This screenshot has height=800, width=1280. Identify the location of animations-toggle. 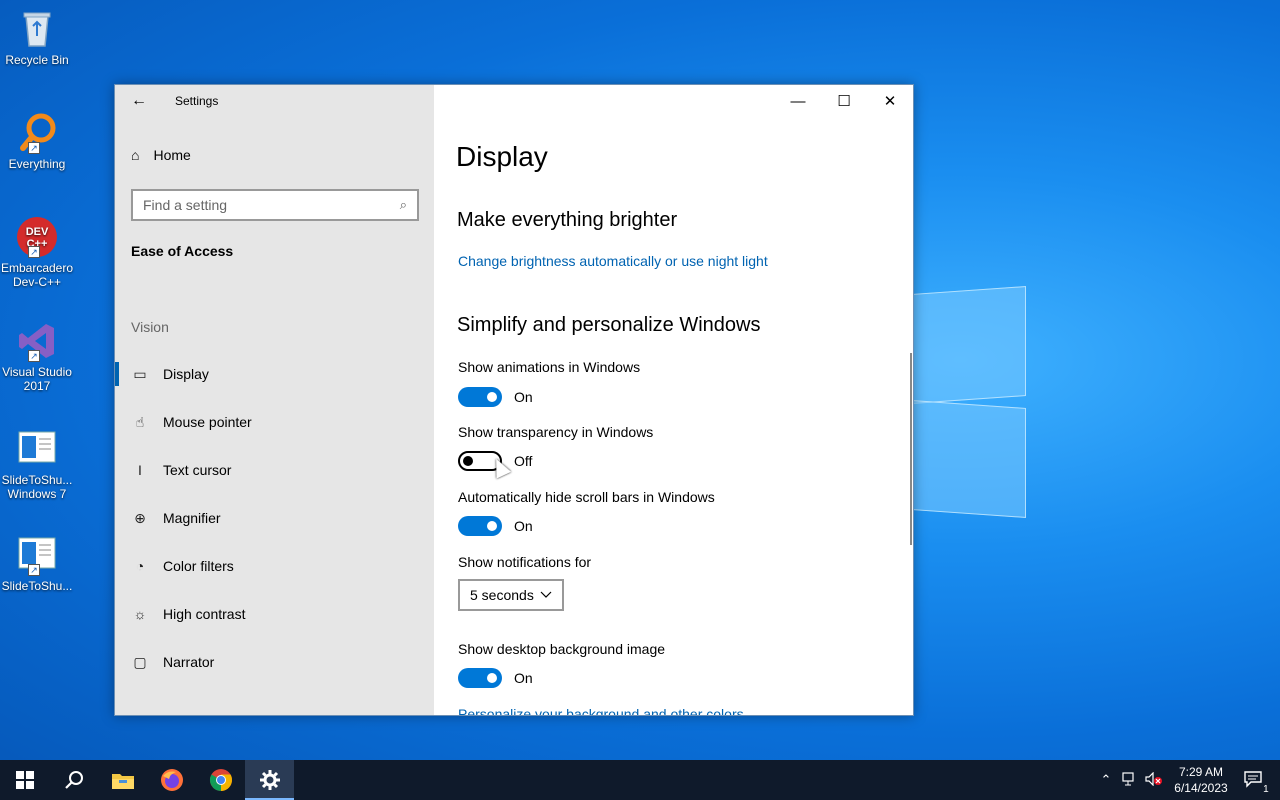
(480, 397).